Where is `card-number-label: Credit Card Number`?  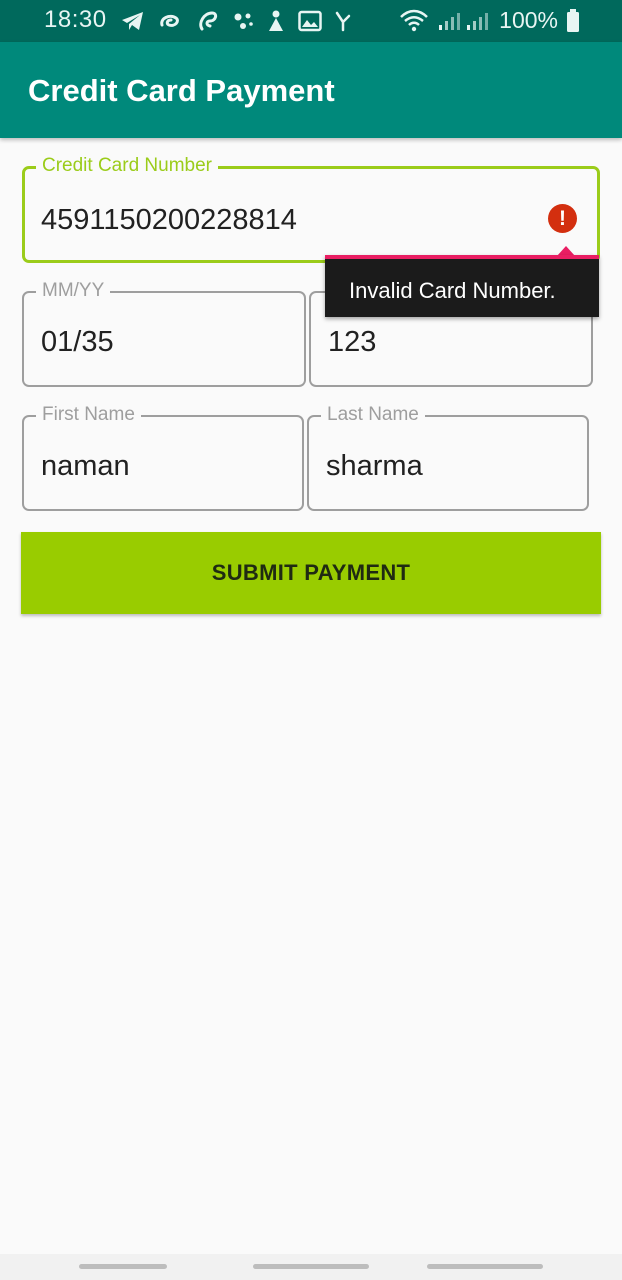 card-number-label: Credit Card Number is located at coordinates (127, 166).